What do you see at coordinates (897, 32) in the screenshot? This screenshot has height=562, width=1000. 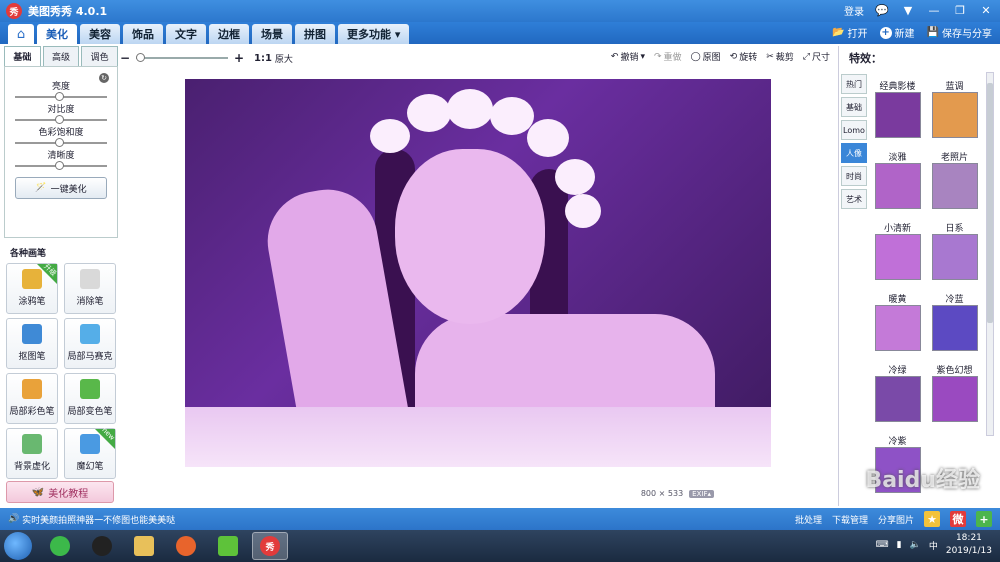 I see `new-button: + 新建` at bounding box center [897, 32].